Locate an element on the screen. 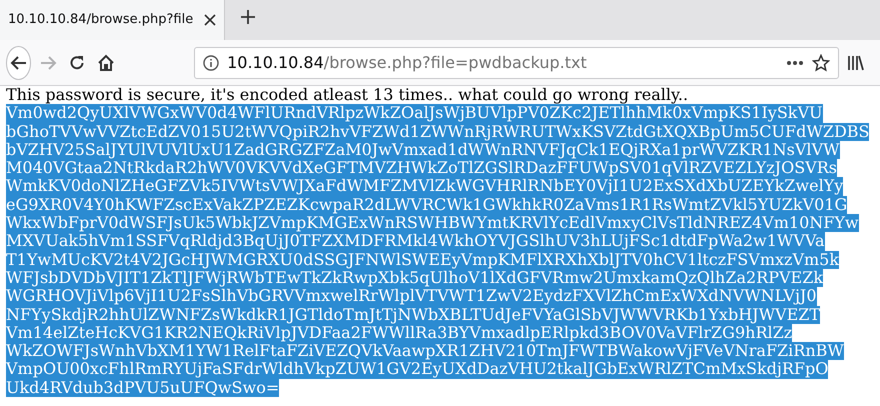 This screenshot has width=880, height=406. back-button is located at coordinates (19, 63).